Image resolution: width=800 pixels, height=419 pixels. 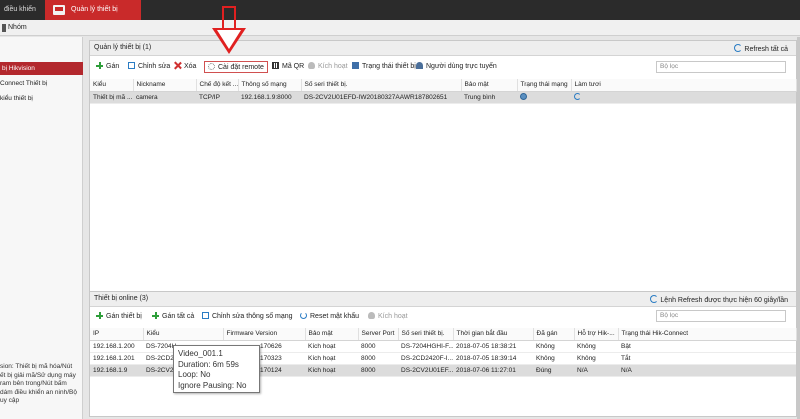 I want to click on add-online-device-label: Gán thiết bị, so click(x=124, y=316).